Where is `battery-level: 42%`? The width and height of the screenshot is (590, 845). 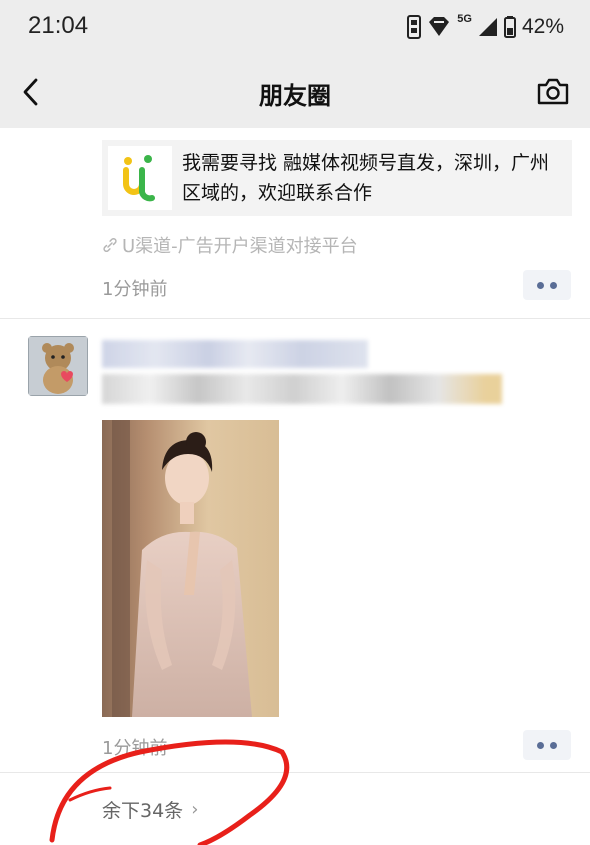
battery-level: 42% is located at coordinates (542, 26).